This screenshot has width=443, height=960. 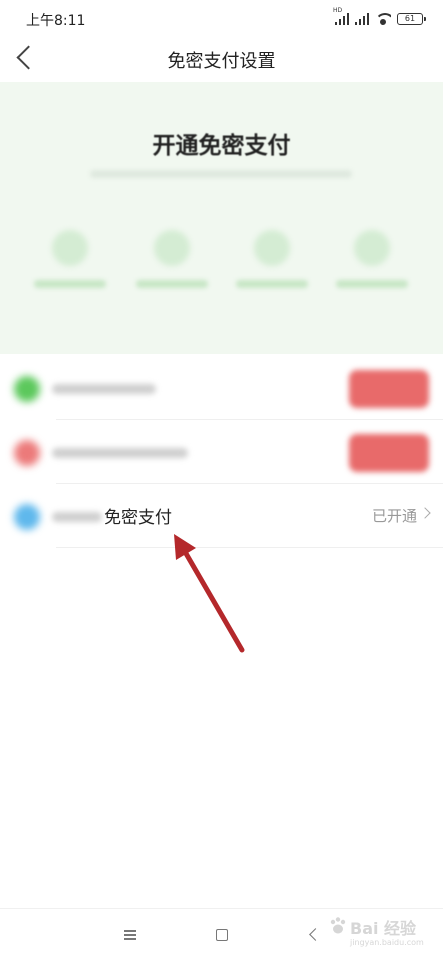 What do you see at coordinates (394, 516) in the screenshot?
I see `status-text: 已开通` at bounding box center [394, 516].